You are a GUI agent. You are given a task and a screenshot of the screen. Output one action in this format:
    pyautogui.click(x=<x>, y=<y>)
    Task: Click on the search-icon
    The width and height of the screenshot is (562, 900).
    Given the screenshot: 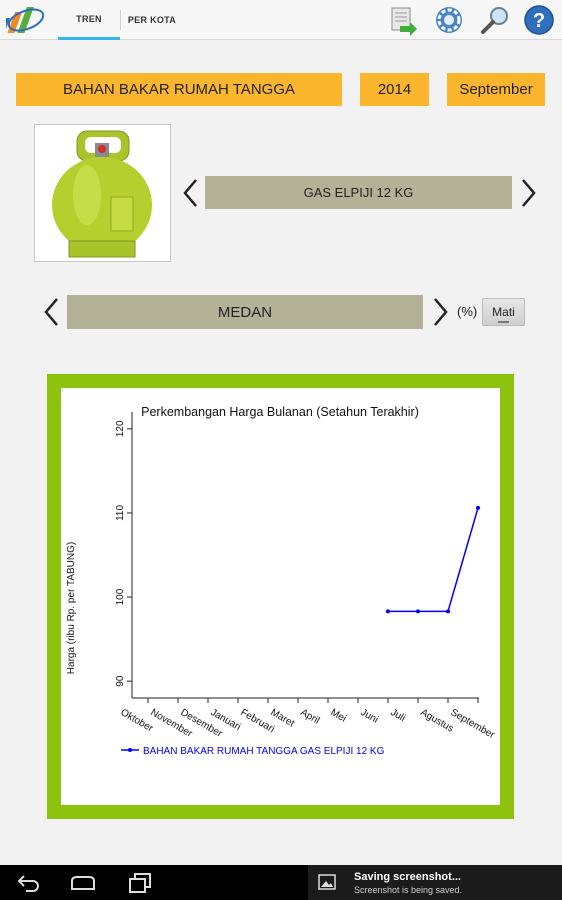 What is the action you would take?
    pyautogui.click(x=495, y=20)
    